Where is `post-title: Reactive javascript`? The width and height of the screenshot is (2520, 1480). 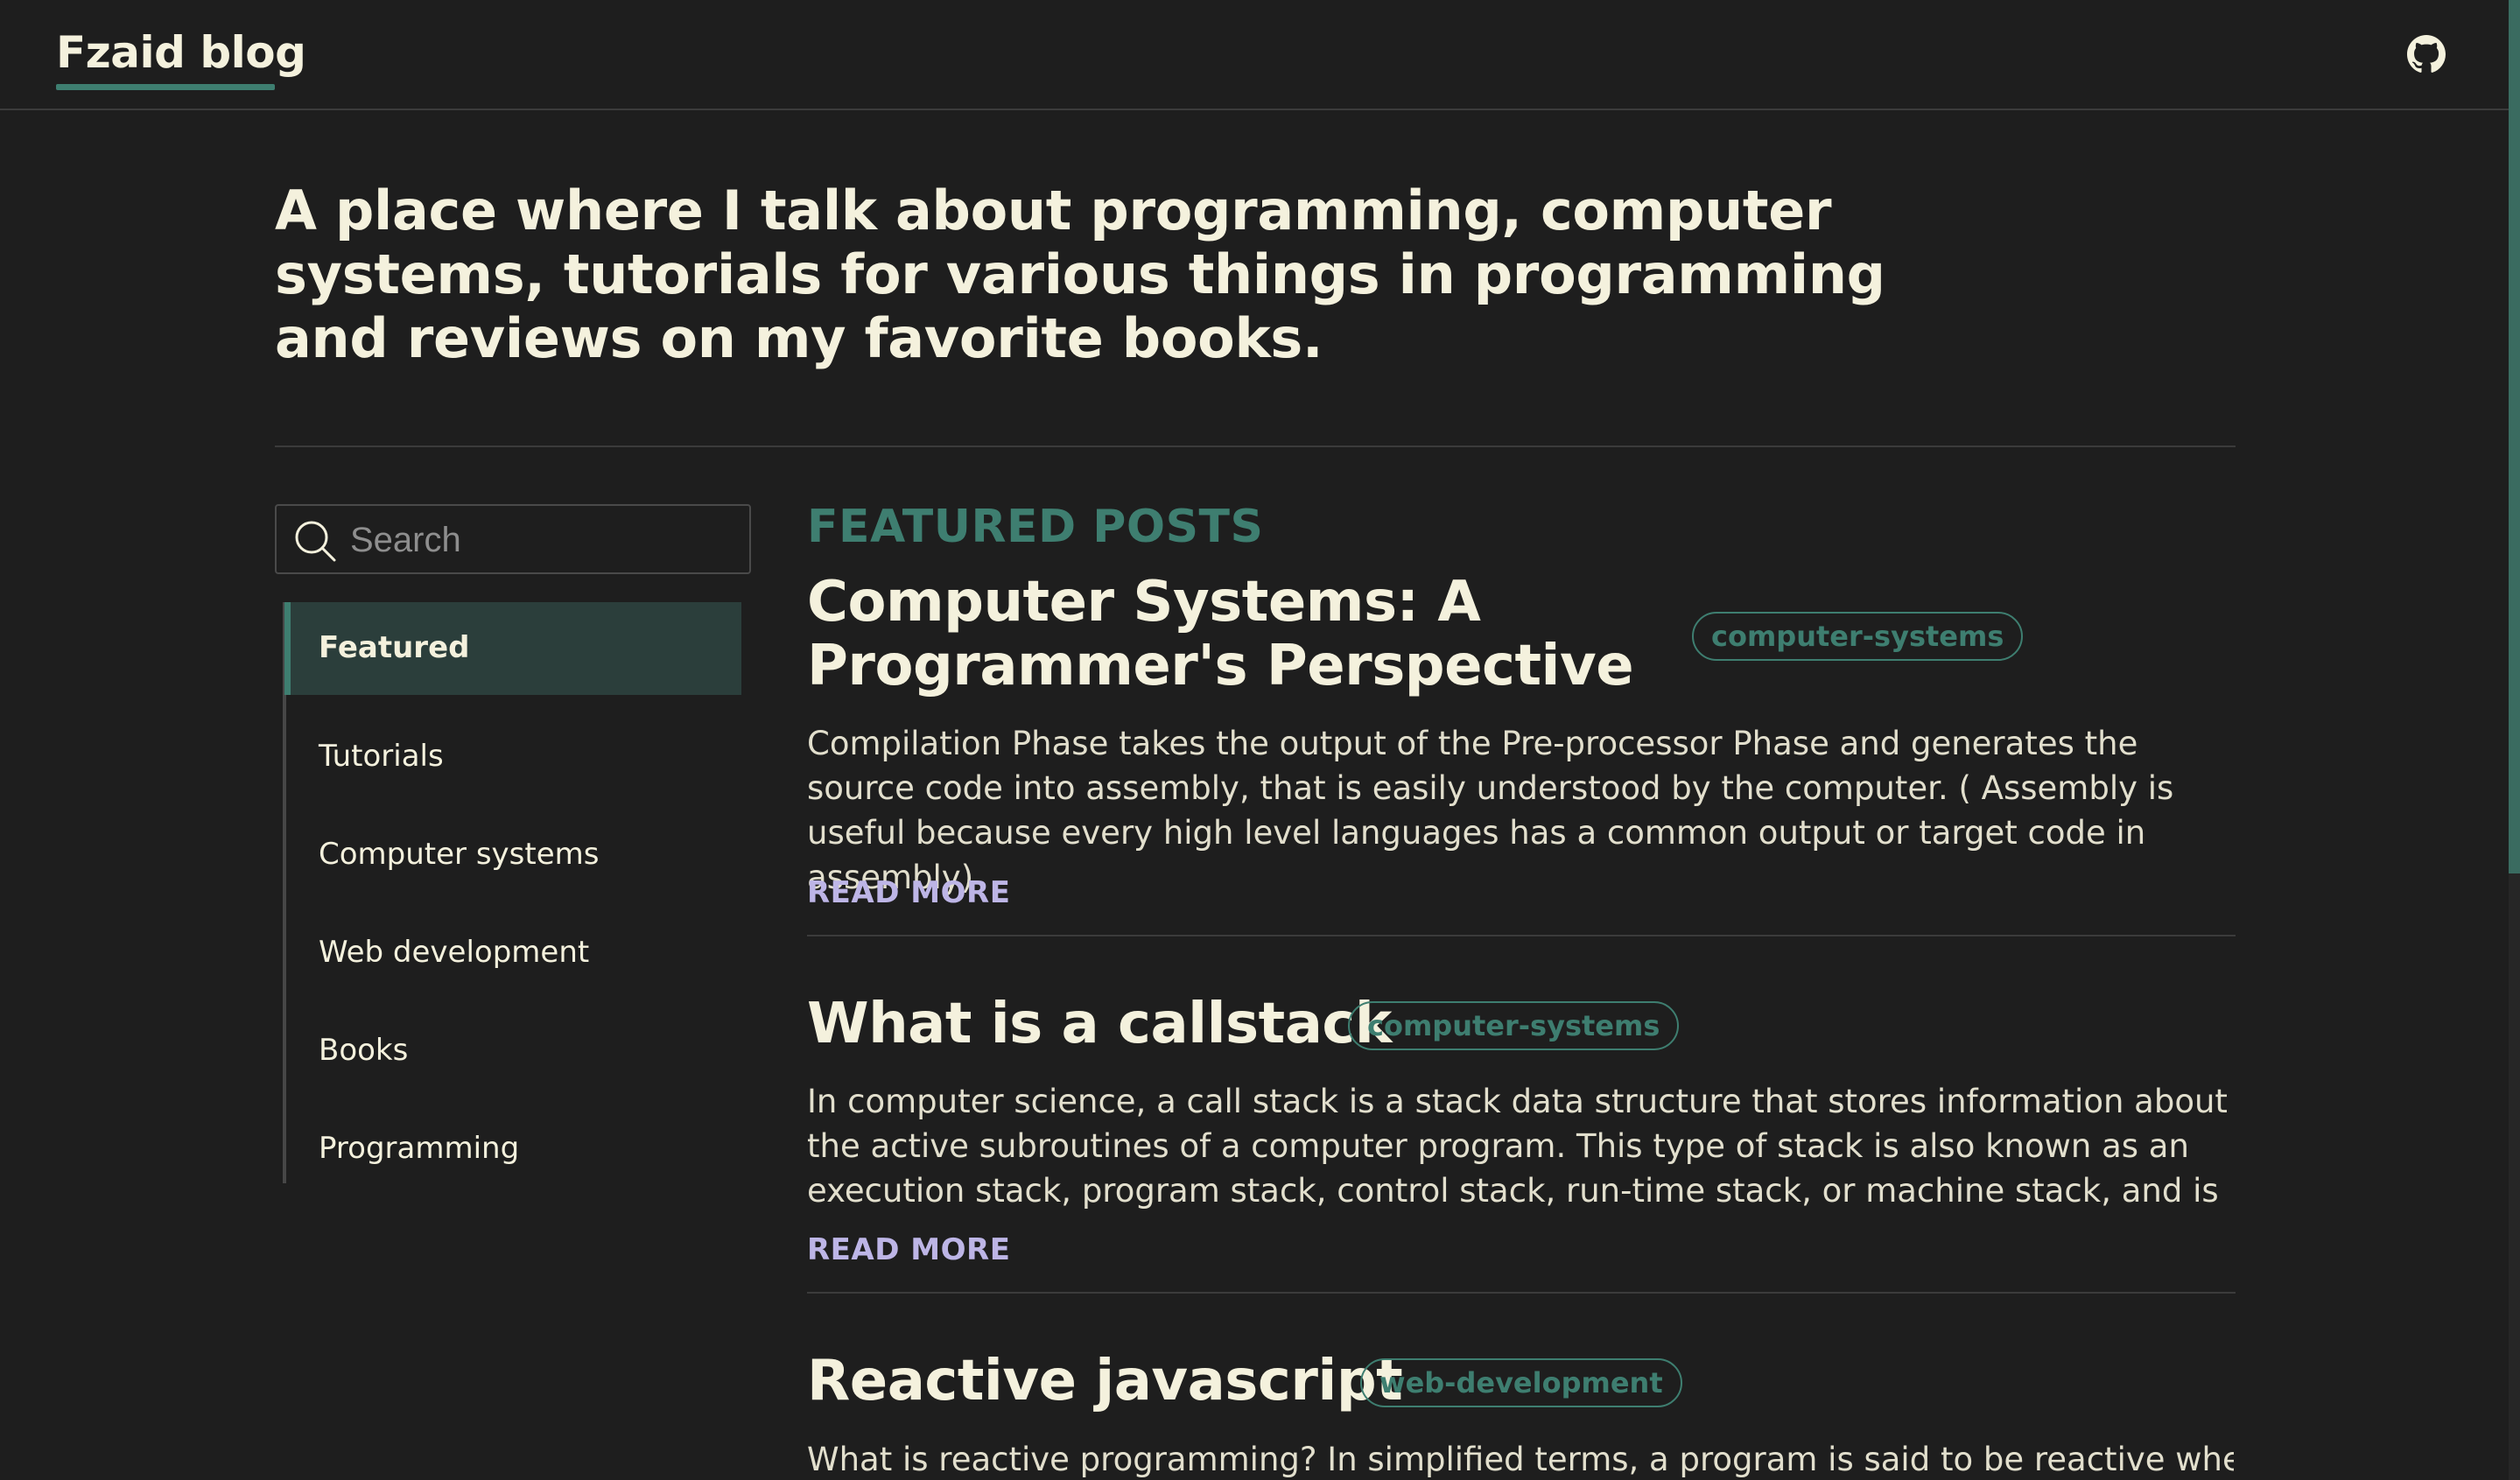 post-title: Reactive javascript is located at coordinates (1105, 1381).